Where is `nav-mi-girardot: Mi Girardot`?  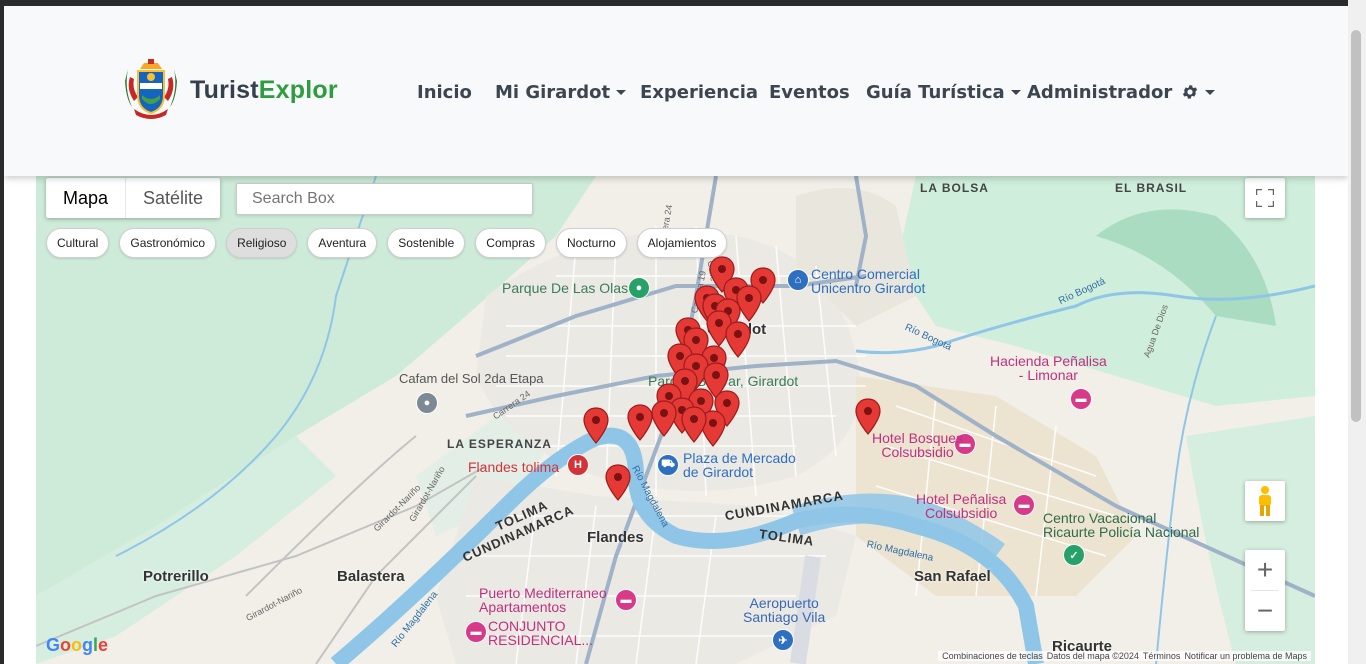 nav-mi-girardot: Mi Girardot is located at coordinates (561, 92).